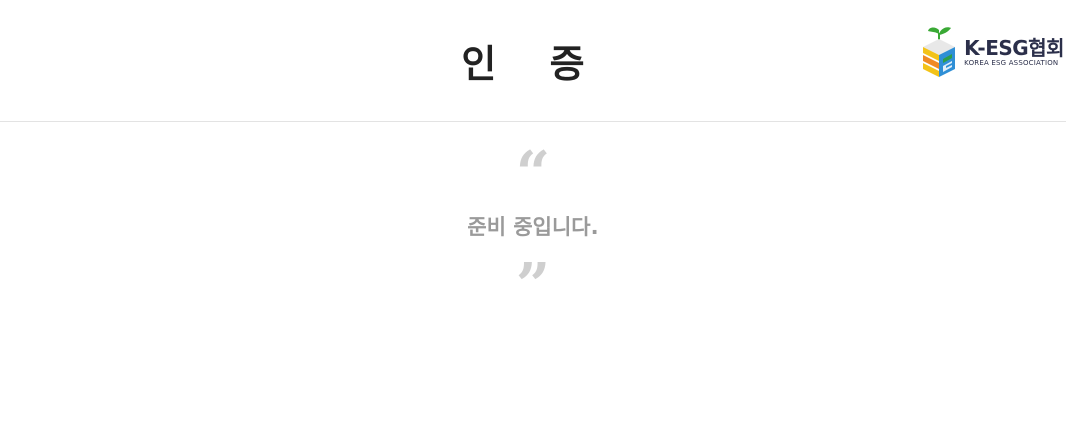  I want to click on logo-main-text: K-ESG협회, so click(1014, 47).